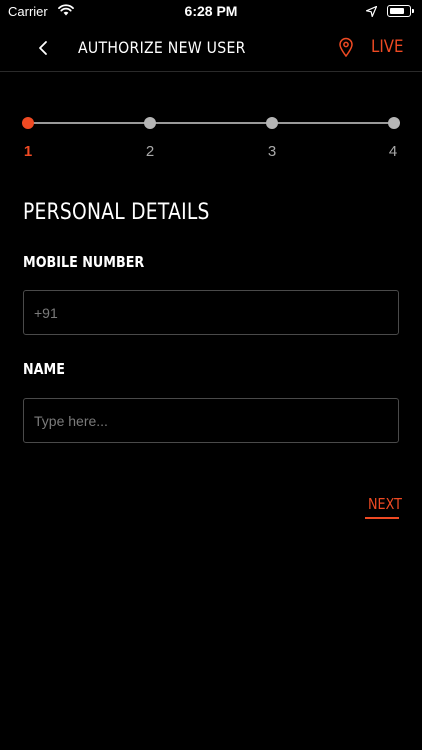  Describe the element at coordinates (211, 312) in the screenshot. I see `mobile-number-input` at that location.